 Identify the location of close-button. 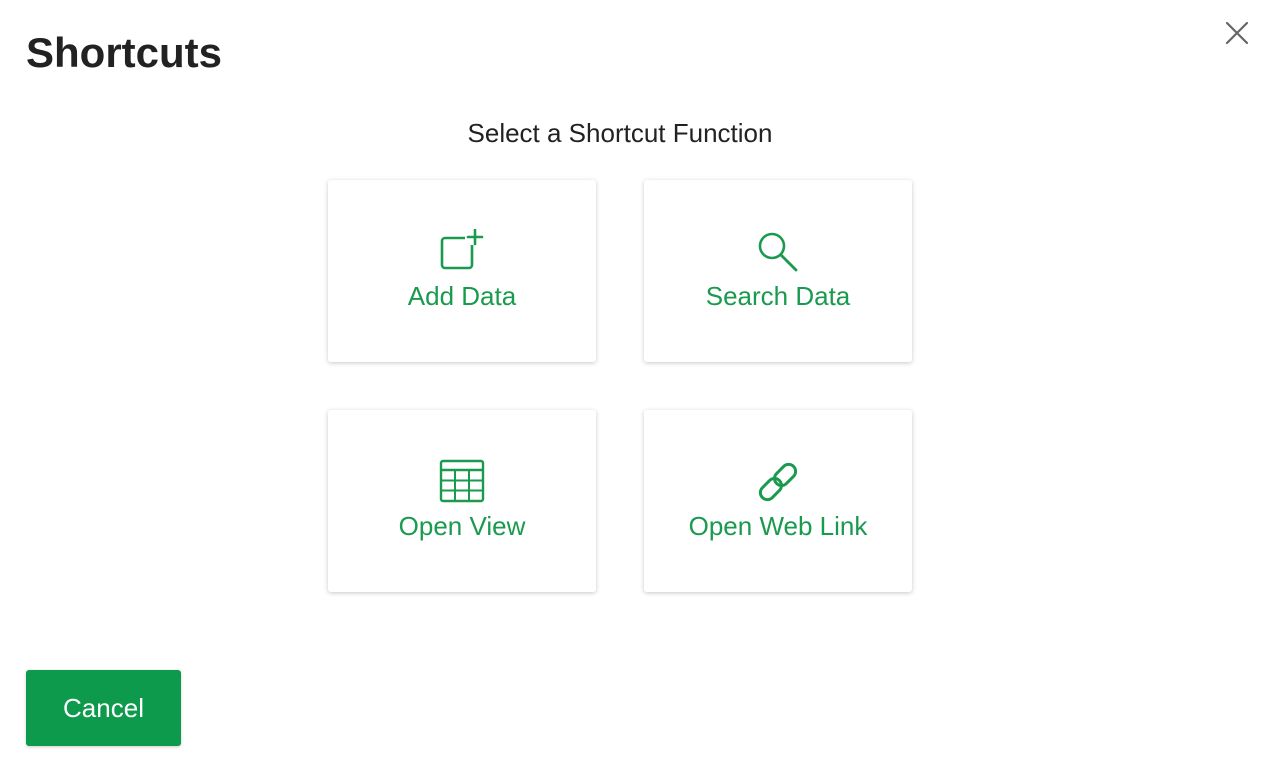
(1237, 33).